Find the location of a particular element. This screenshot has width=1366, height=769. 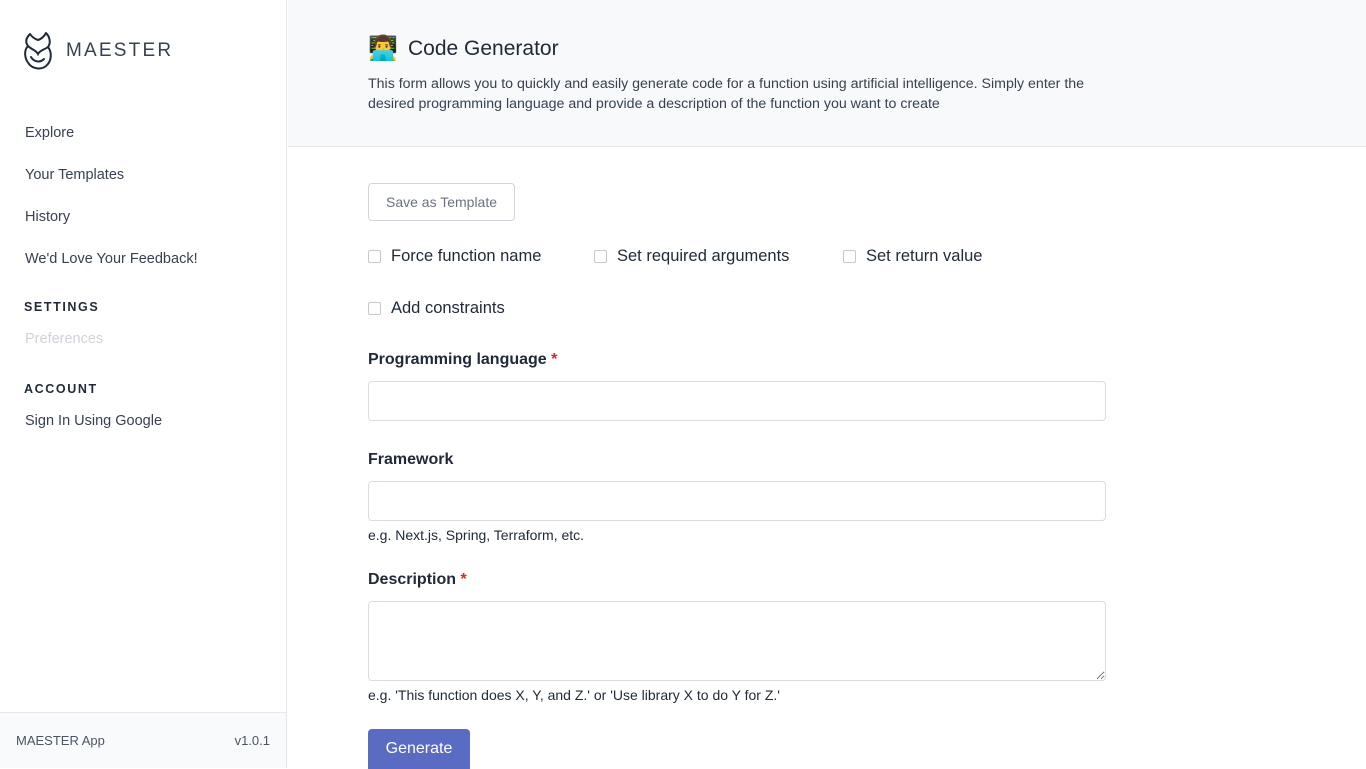

technologist-emoji-icon: 👨‍💻 is located at coordinates (383, 48).